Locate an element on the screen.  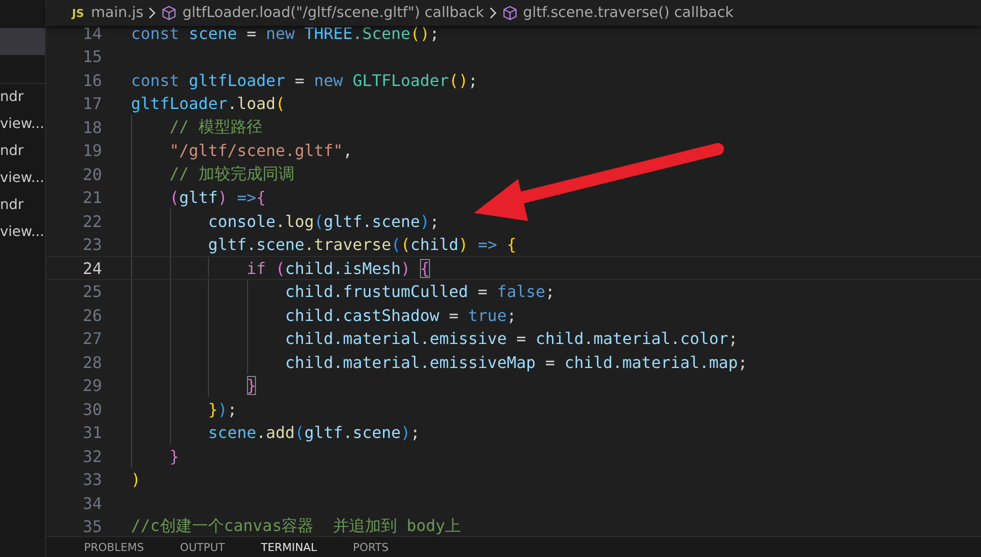
line-number: 34 is located at coordinates (92, 503).